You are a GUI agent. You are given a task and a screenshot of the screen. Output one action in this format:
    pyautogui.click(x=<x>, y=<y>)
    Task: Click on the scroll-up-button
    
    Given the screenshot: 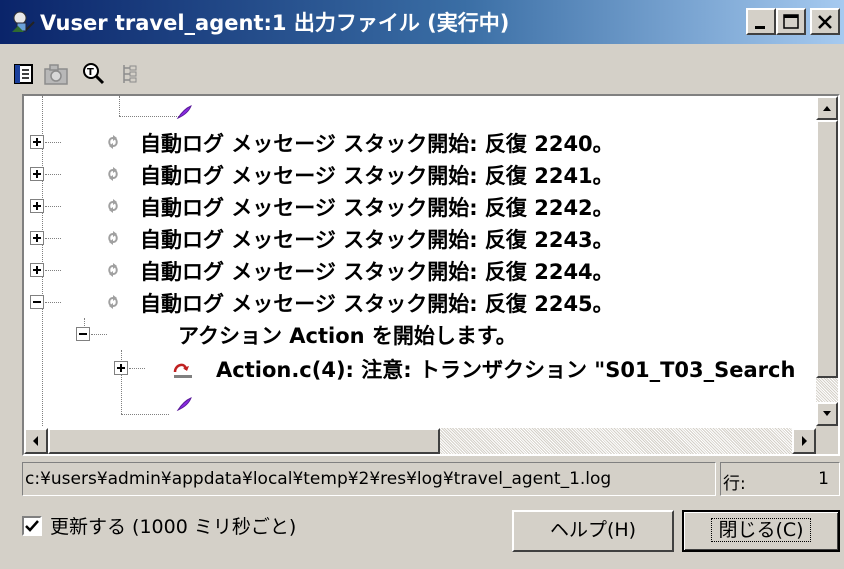 What is the action you would take?
    pyautogui.click(x=827, y=108)
    